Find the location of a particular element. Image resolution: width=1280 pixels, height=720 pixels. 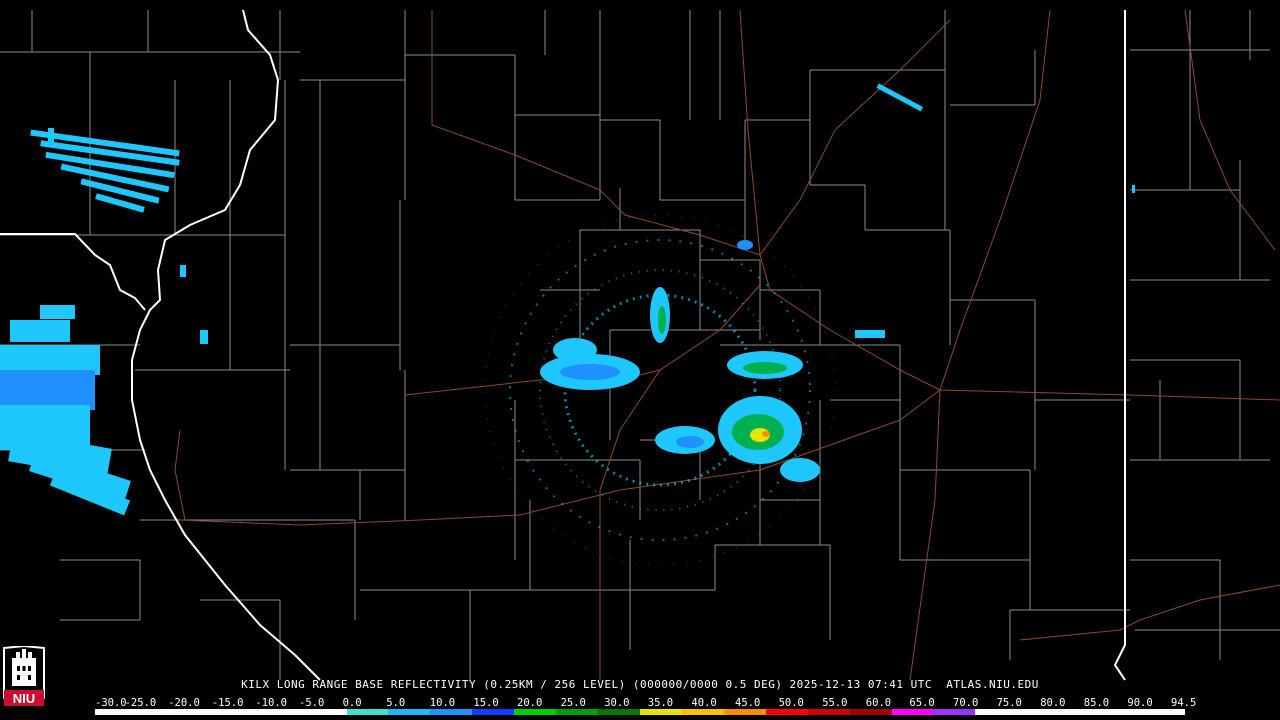

scale-label: -30.0 is located at coordinates (111, 703).